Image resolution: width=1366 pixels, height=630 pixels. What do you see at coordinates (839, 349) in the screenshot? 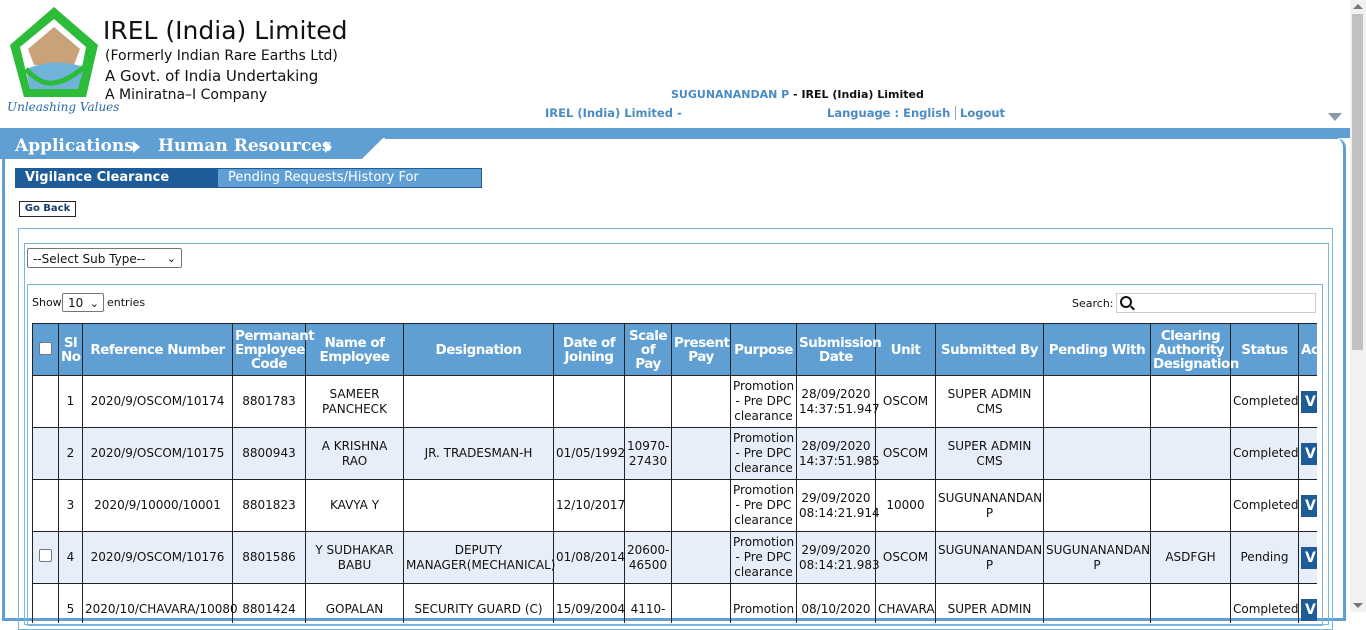
I see `col-header: Submission Date` at bounding box center [839, 349].